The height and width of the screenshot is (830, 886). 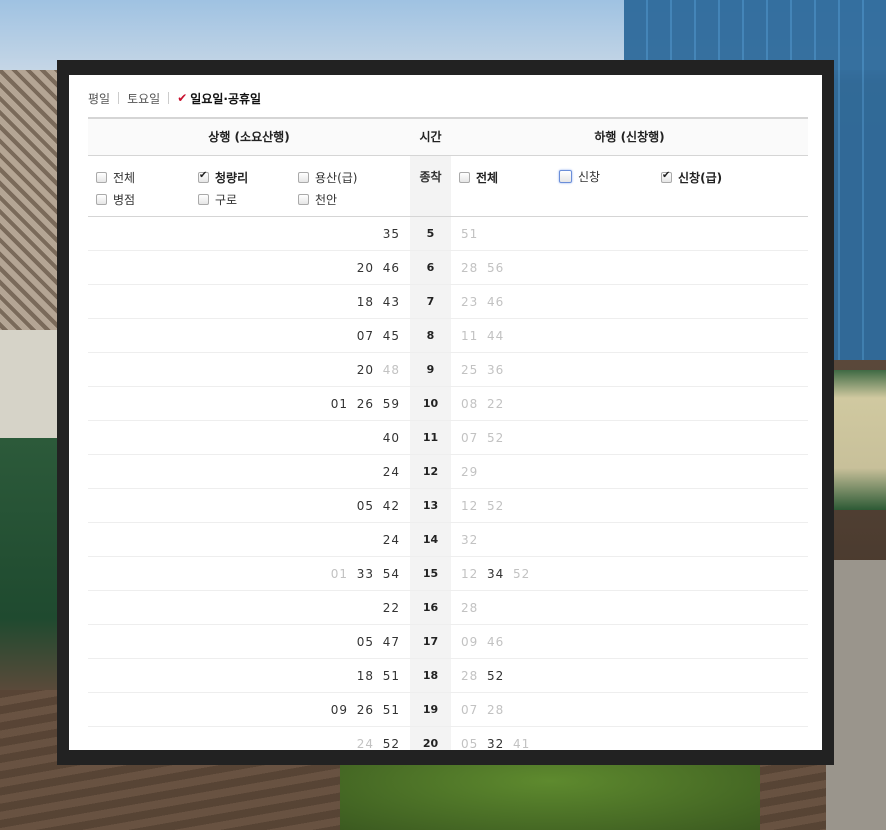 What do you see at coordinates (390, 336) in the screenshot?
I see `departure-minute: 45` at bounding box center [390, 336].